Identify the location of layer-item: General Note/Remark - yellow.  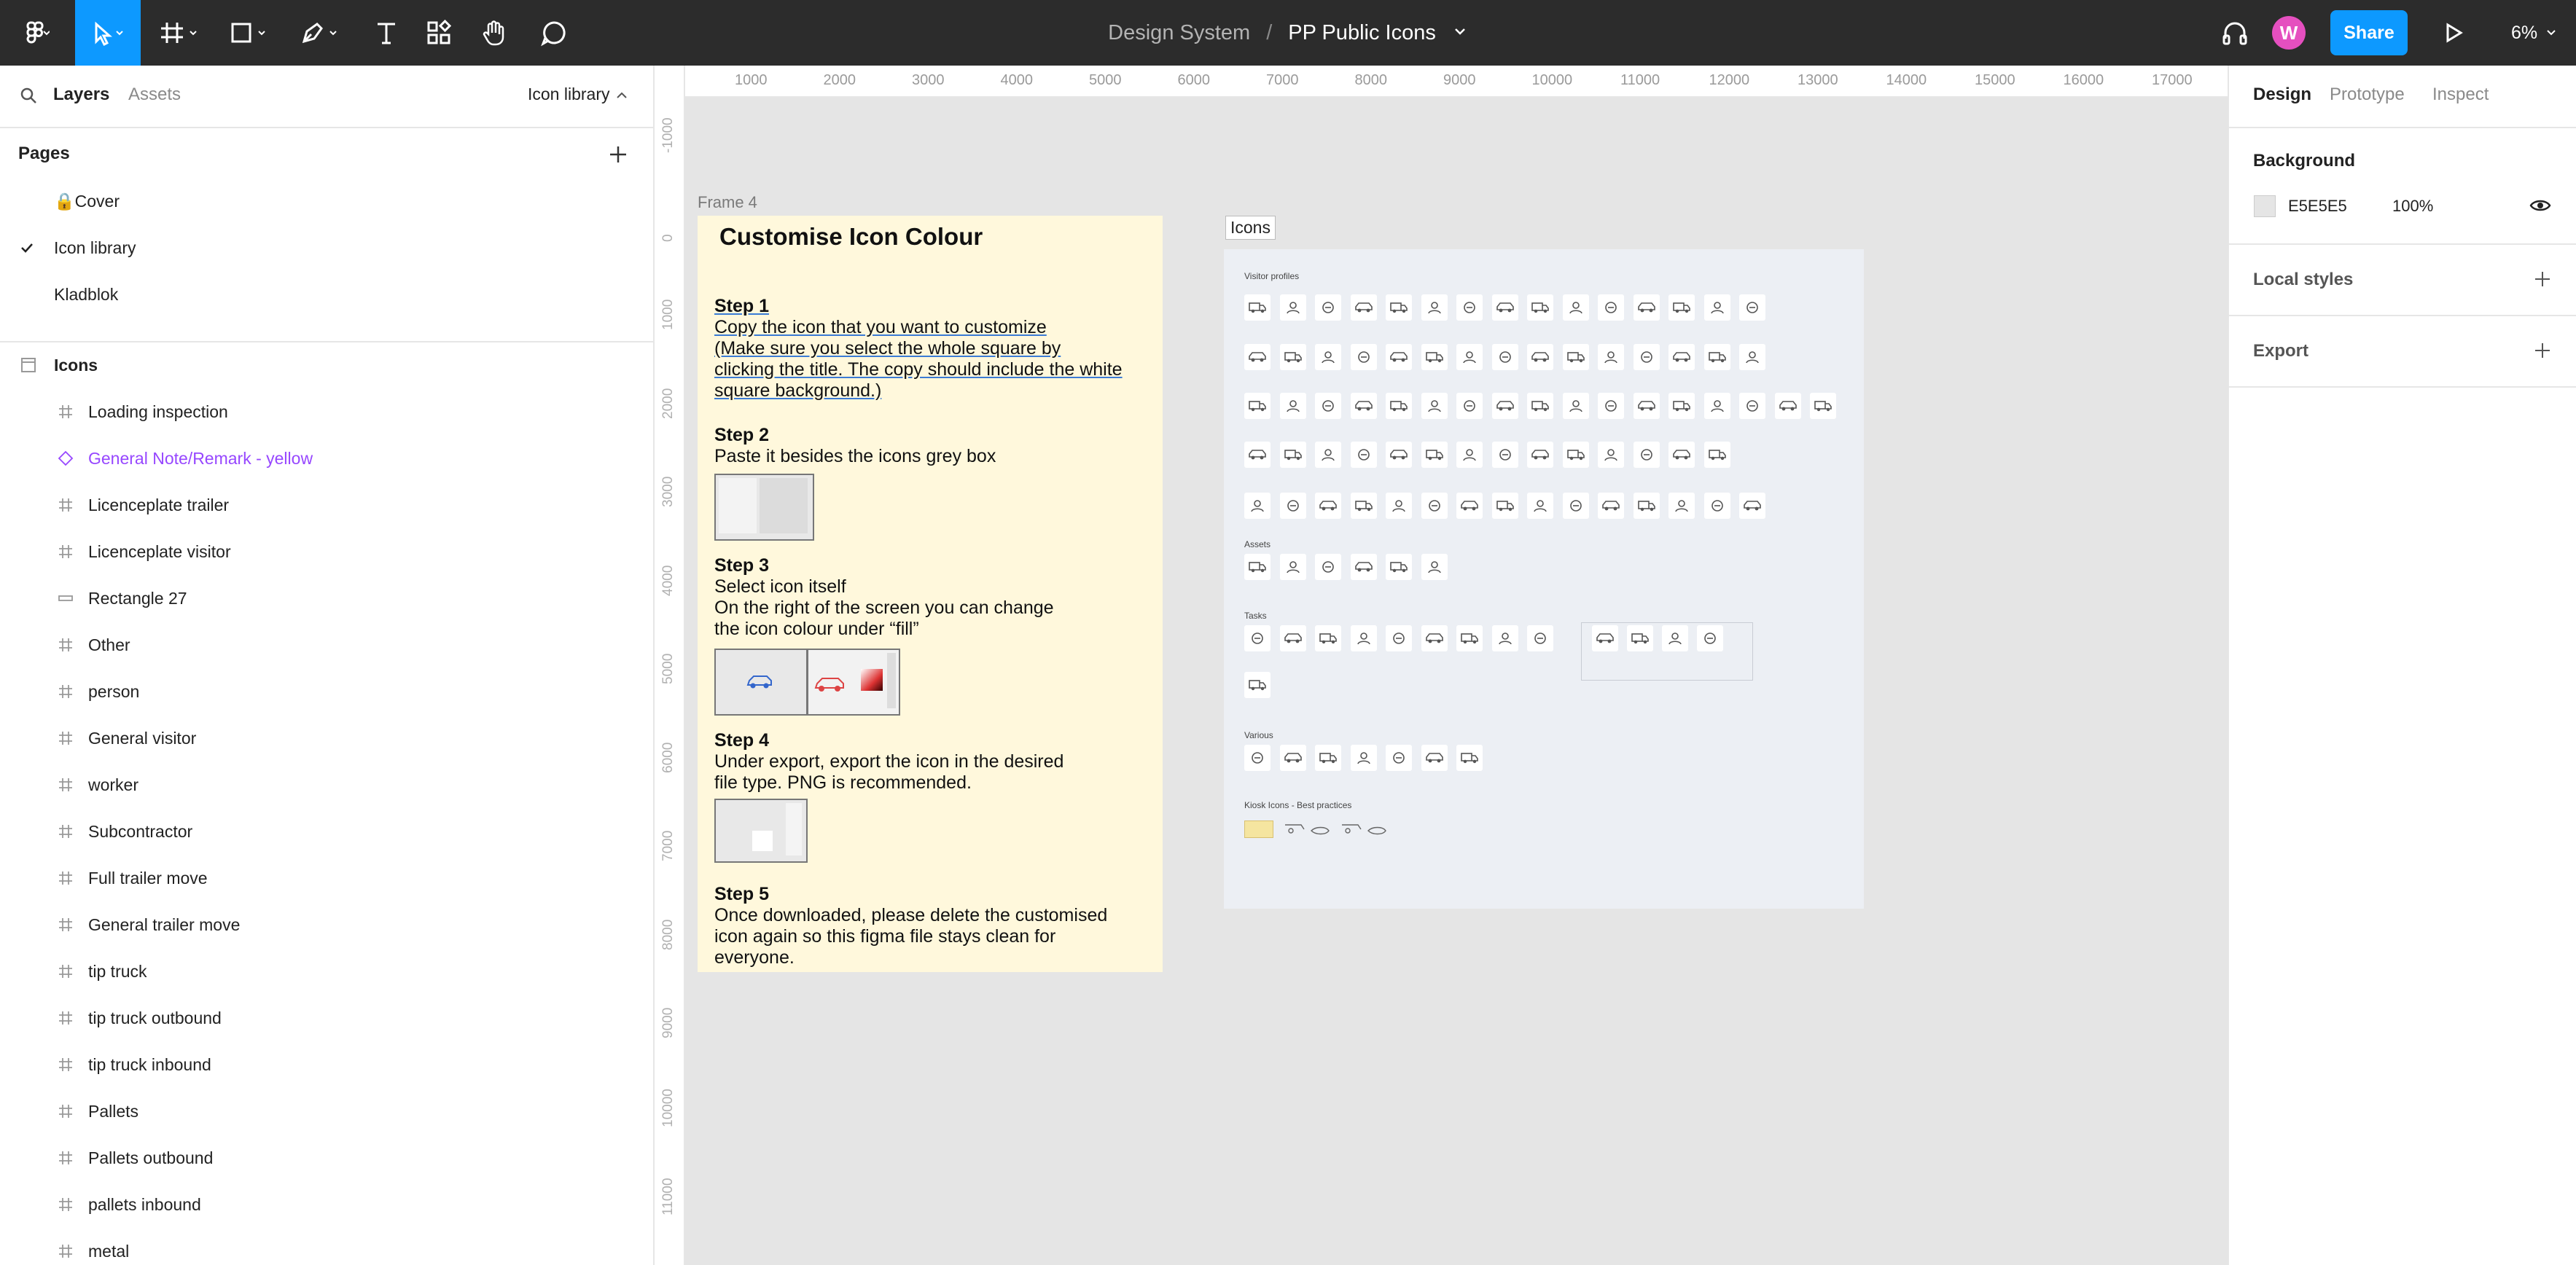
(326, 458).